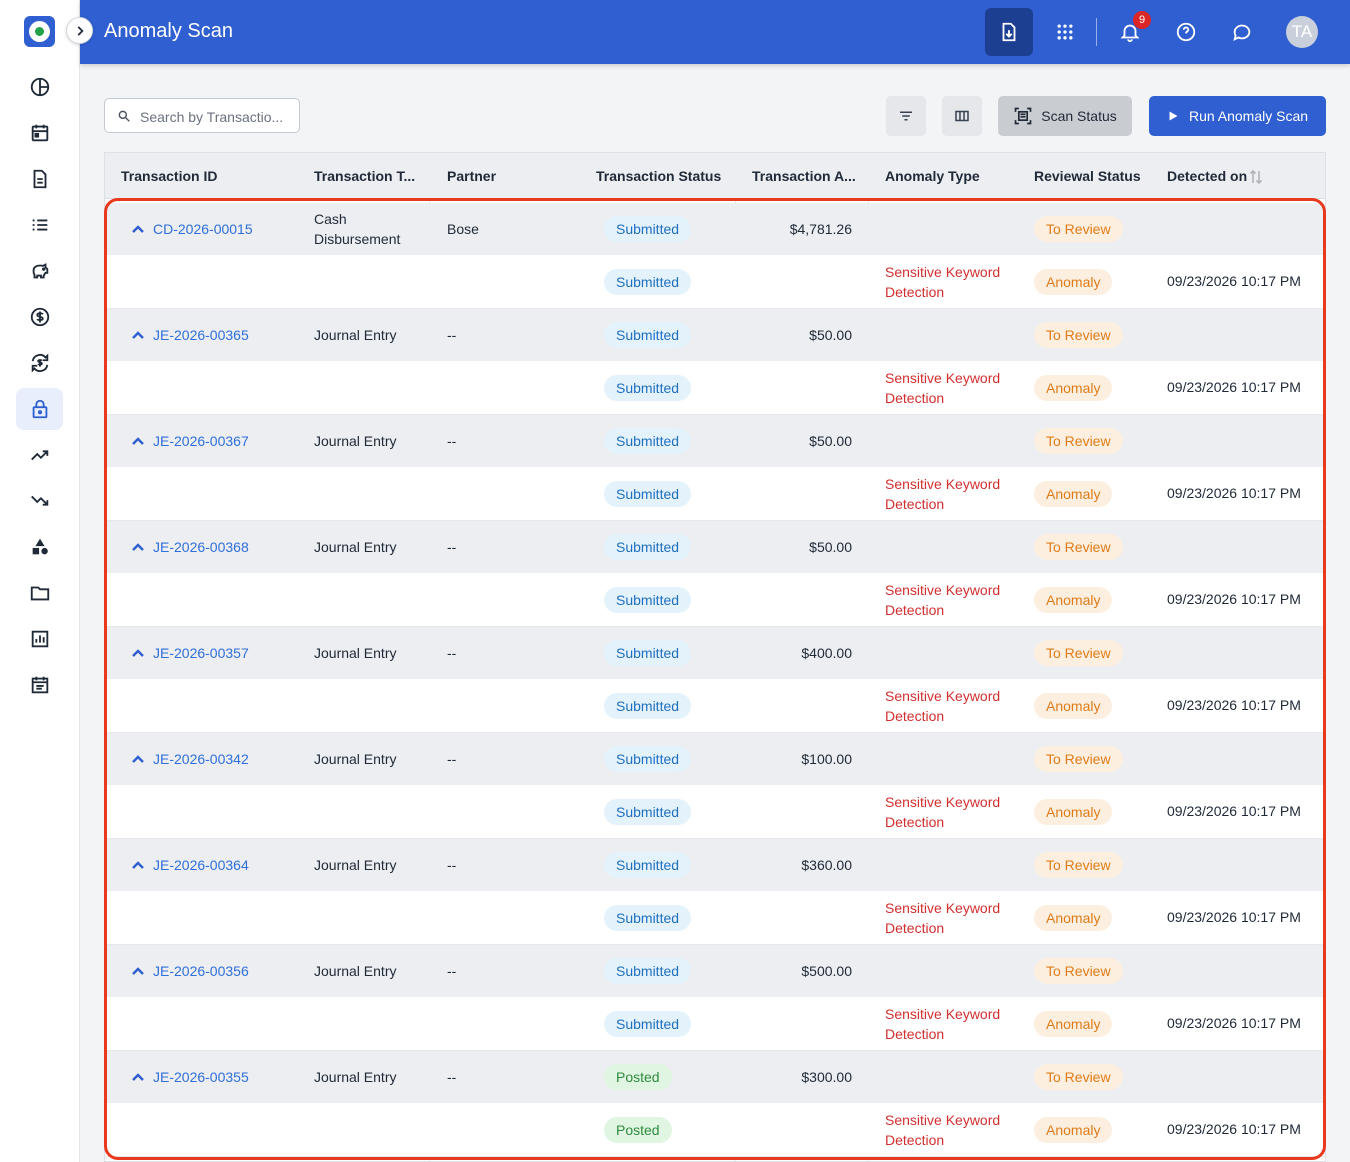 This screenshot has height=1162, width=1350. Describe the element at coordinates (658, 176) in the screenshot. I see `header-transaction-status: Transaction Status` at that location.